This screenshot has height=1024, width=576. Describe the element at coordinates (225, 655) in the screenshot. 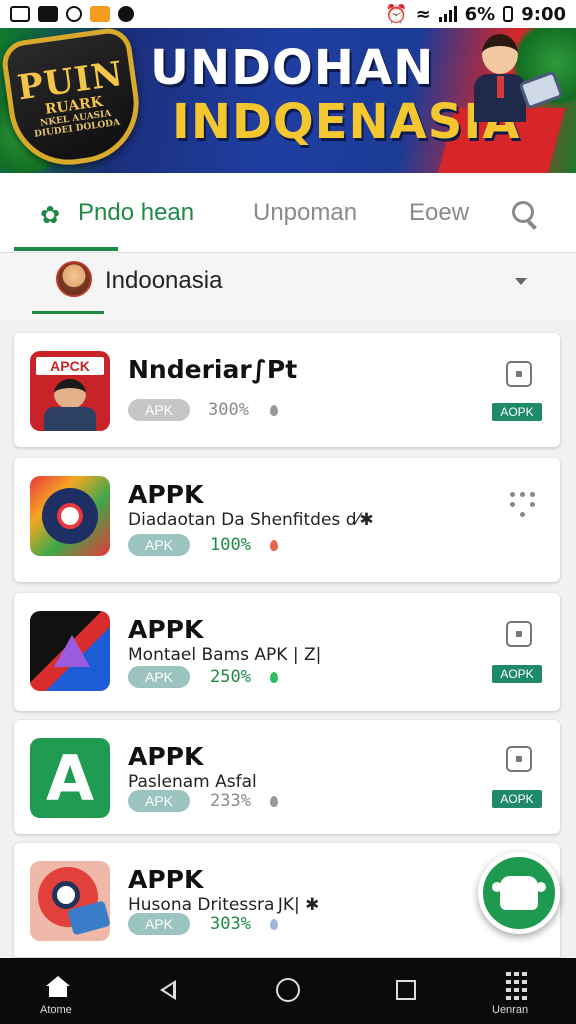

I see `app-subtitle: Montael Bams APK | Z|` at that location.